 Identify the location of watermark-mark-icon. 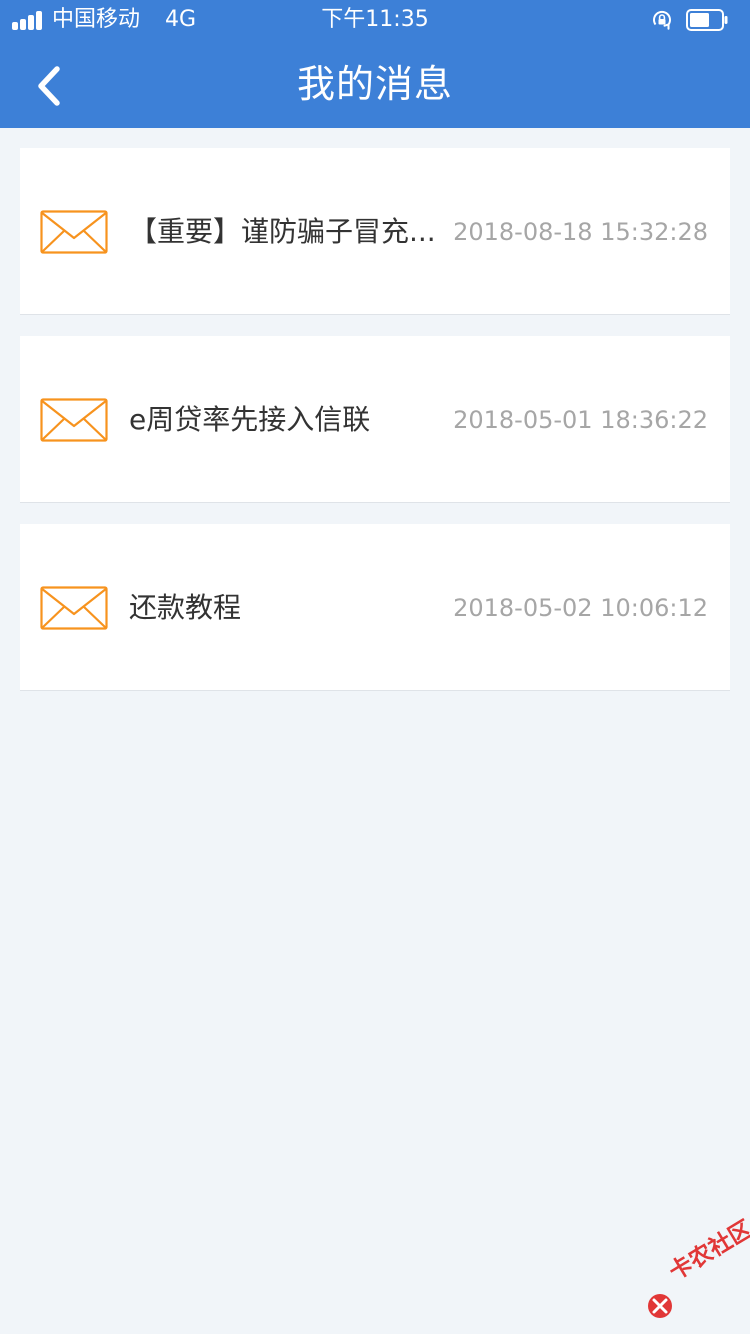
(660, 1306).